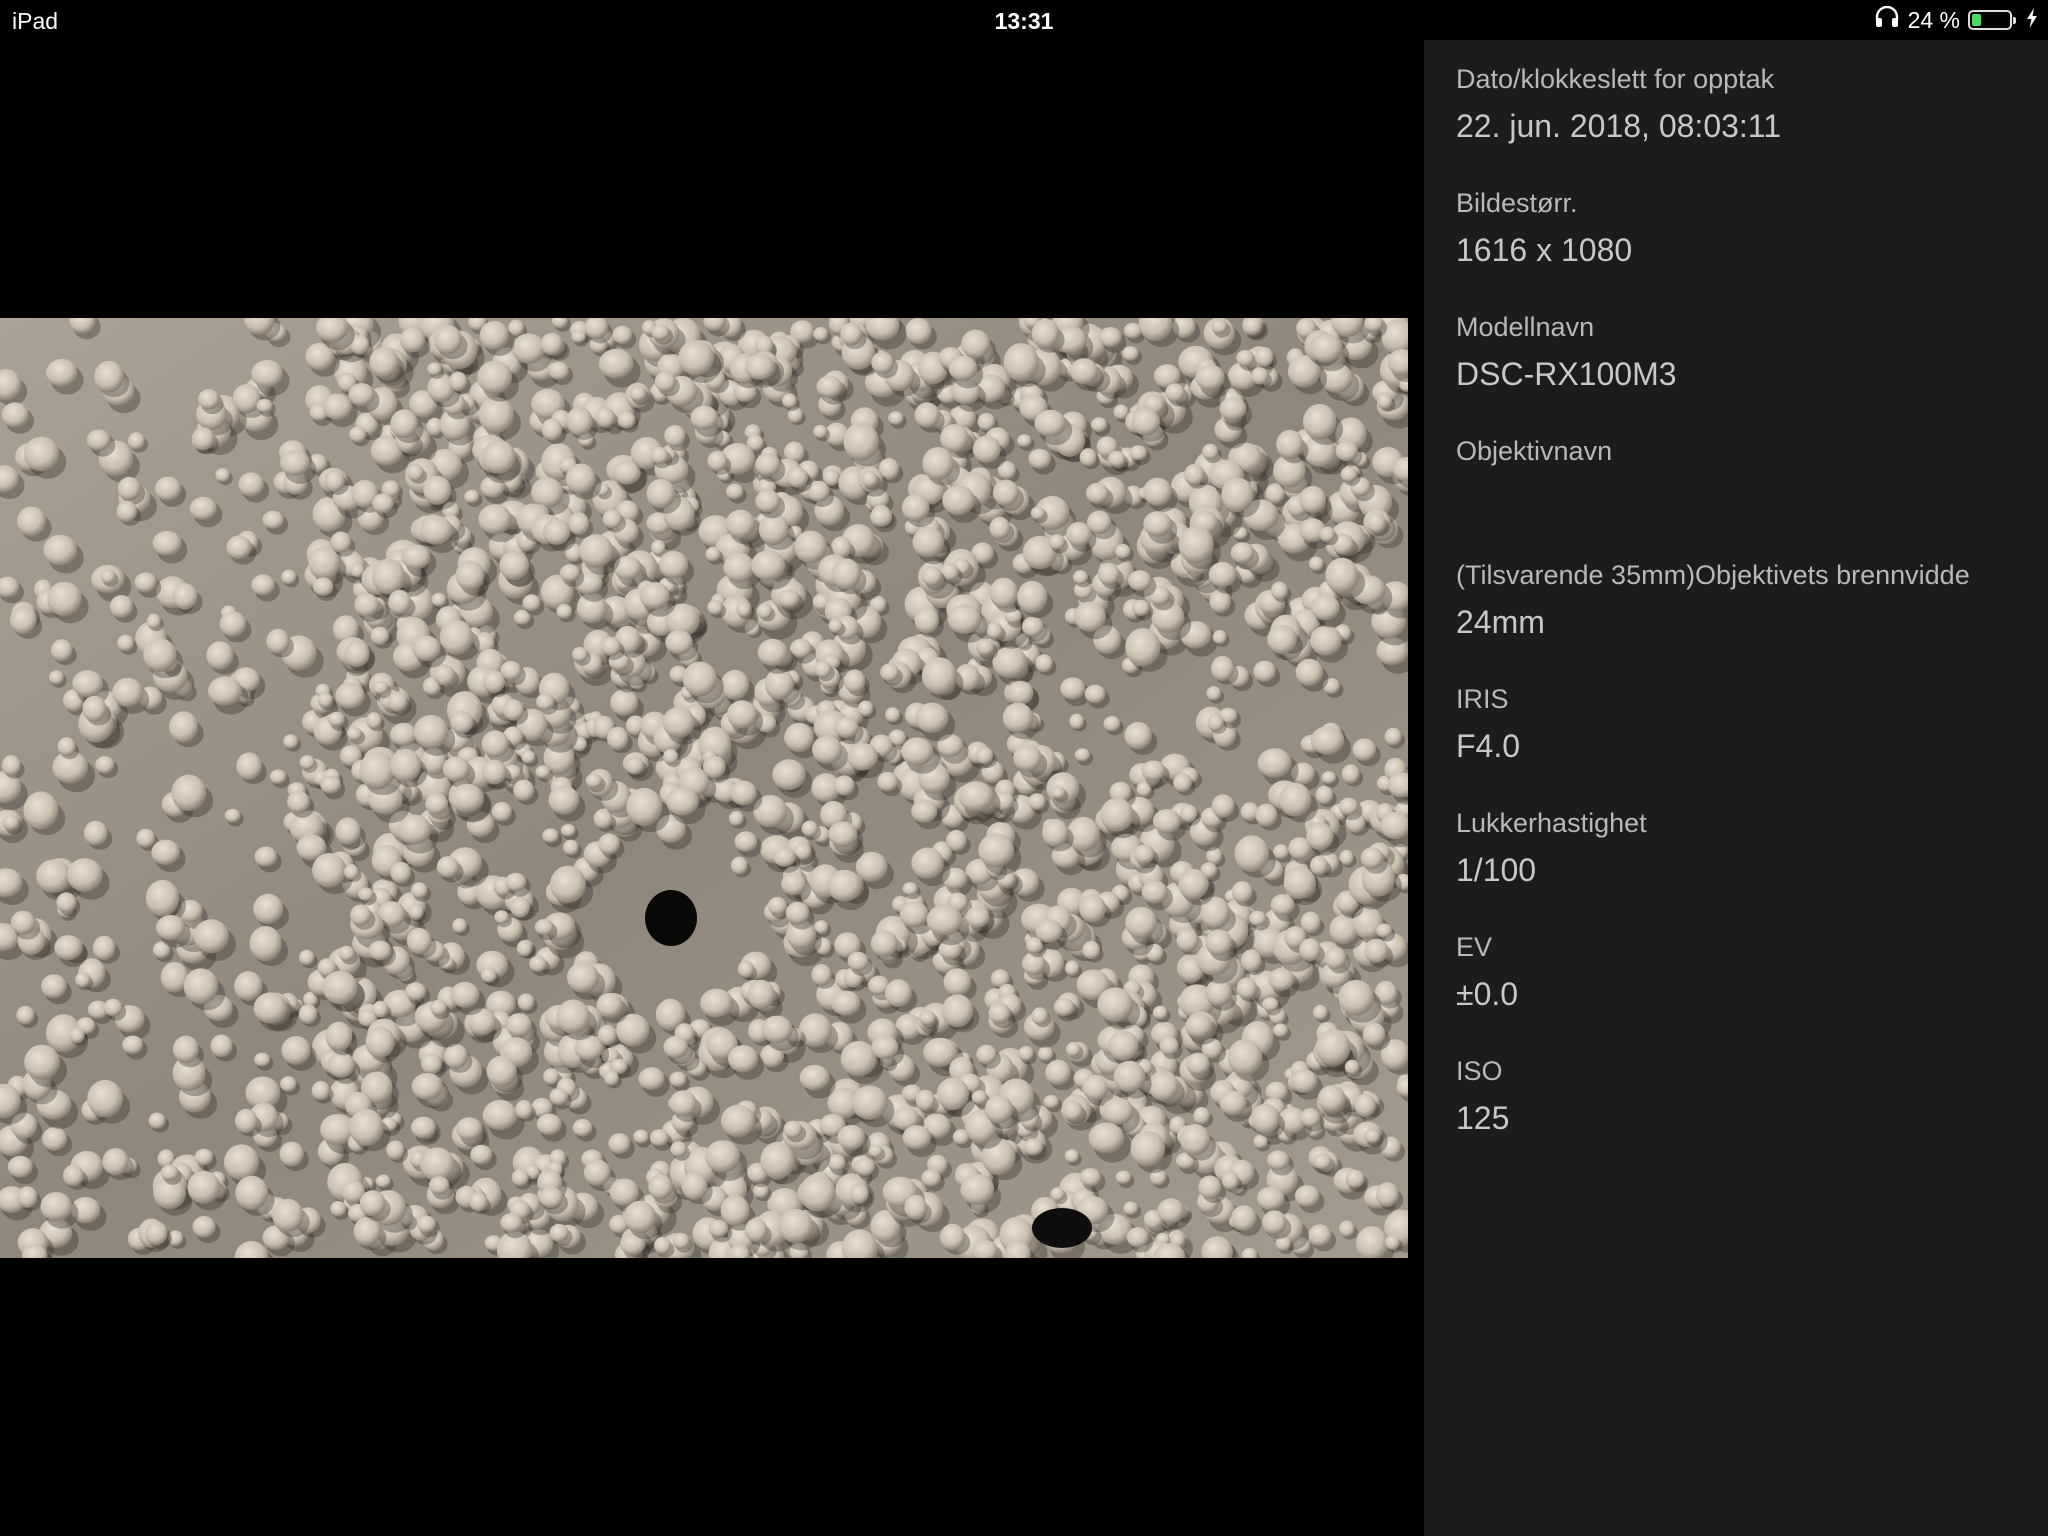  I want to click on info-value: 1/100, so click(1496, 870).